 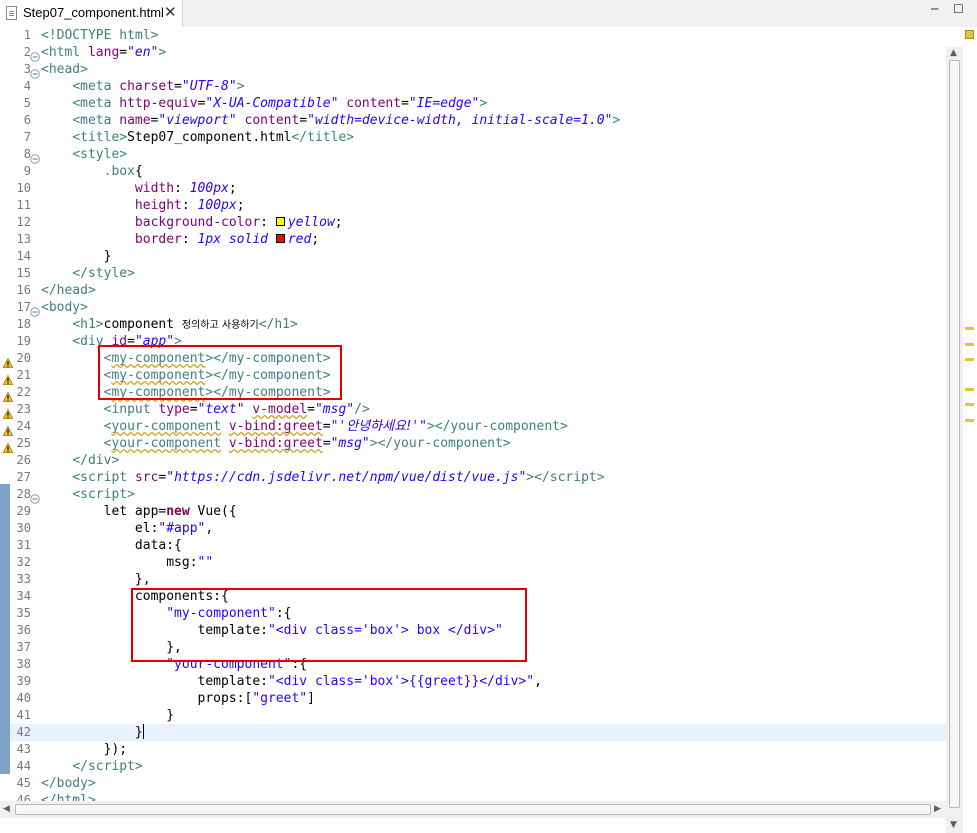 What do you see at coordinates (473, 290) in the screenshot?
I see `code-line: 16 </head>` at bounding box center [473, 290].